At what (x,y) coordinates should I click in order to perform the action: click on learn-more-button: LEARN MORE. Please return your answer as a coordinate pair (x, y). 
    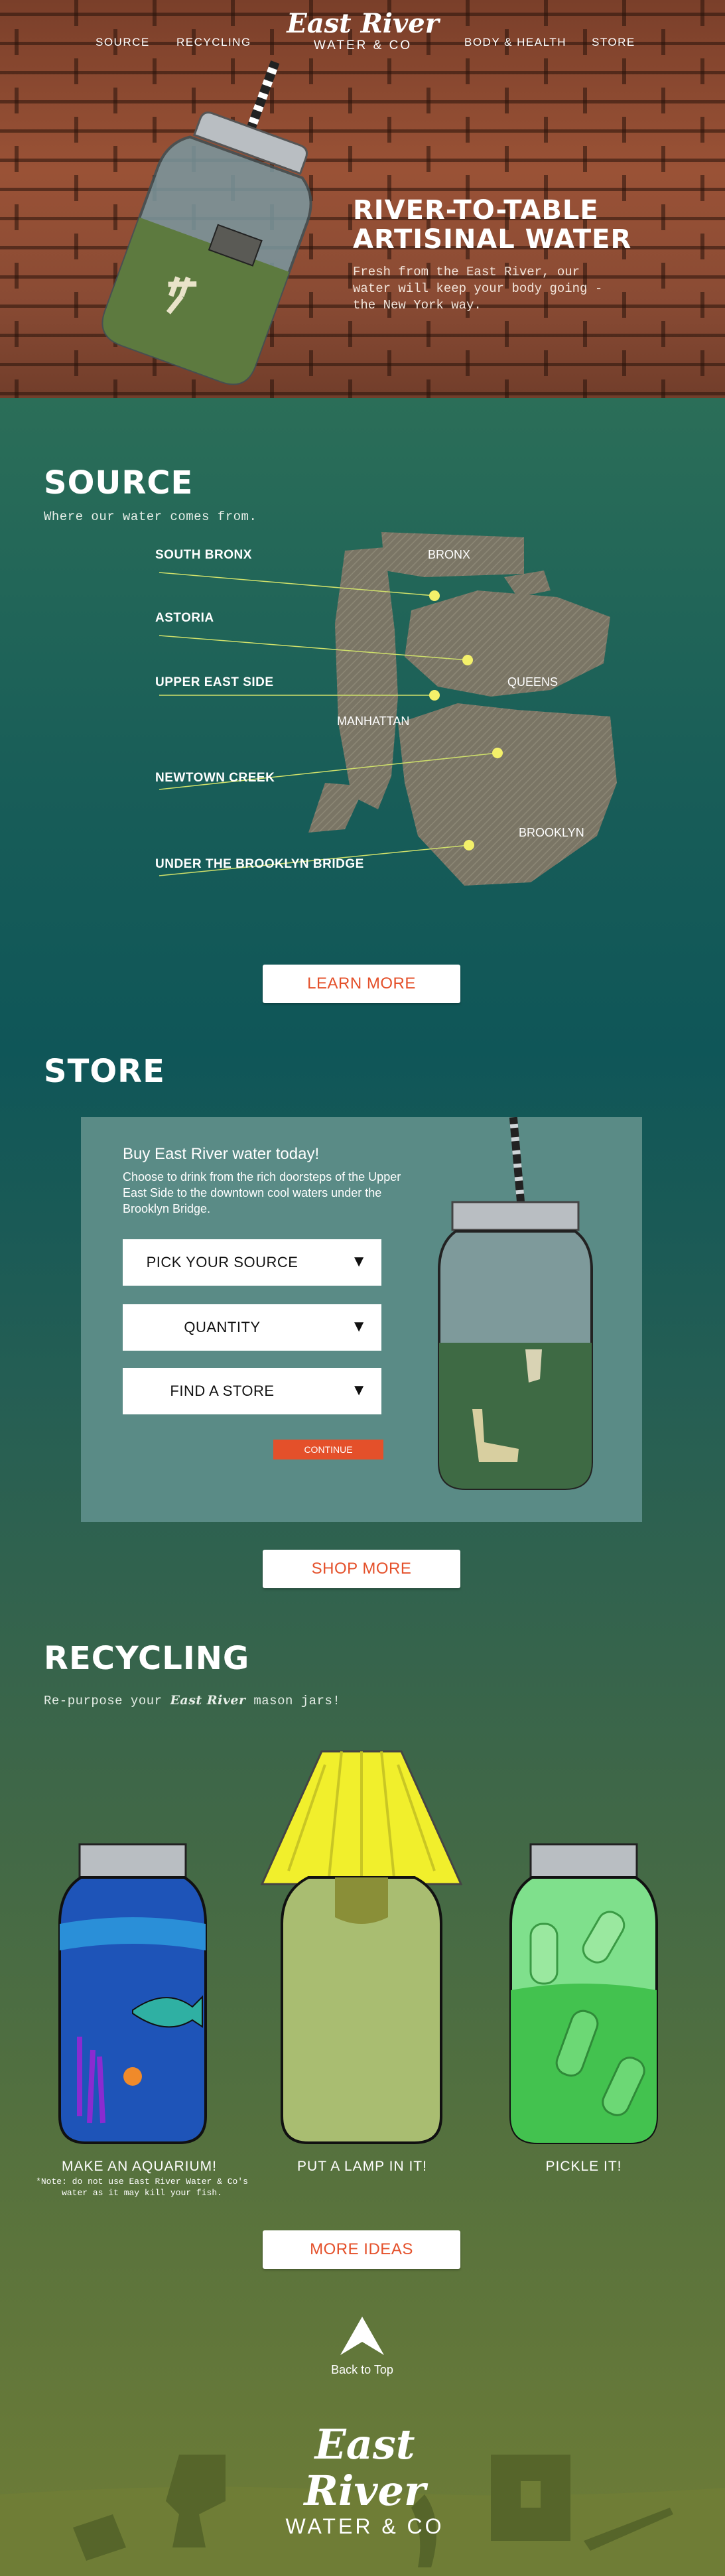
    Looking at the image, I should click on (361, 984).